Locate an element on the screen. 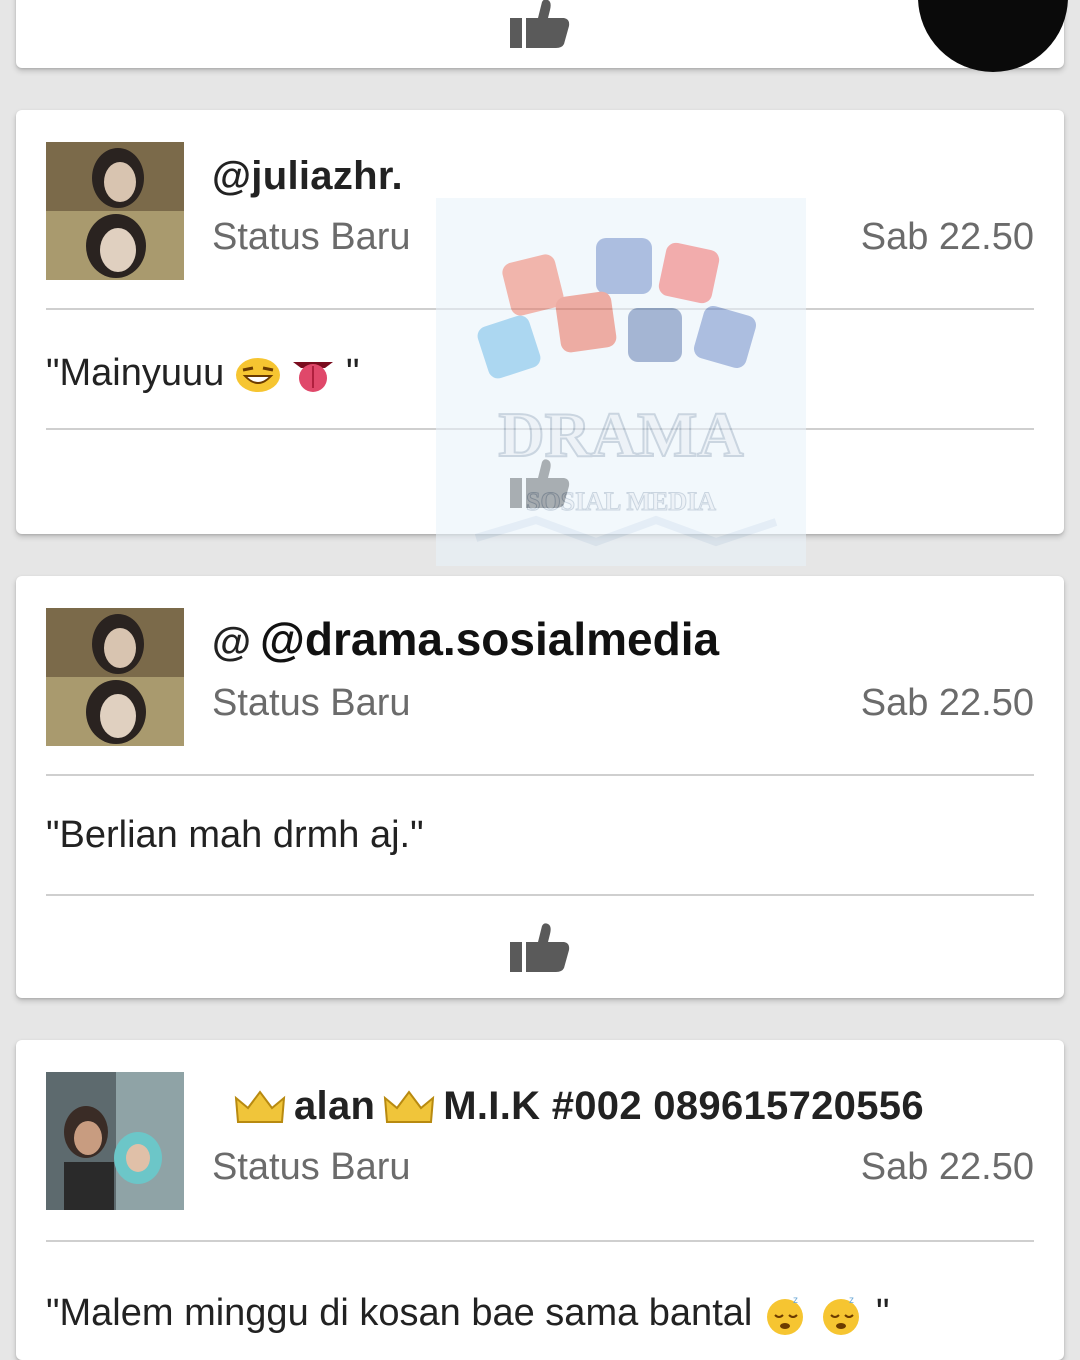 Image resolution: width=1080 pixels, height=1360 pixels. post-text-start: "Mainyuuu is located at coordinates (135, 373).